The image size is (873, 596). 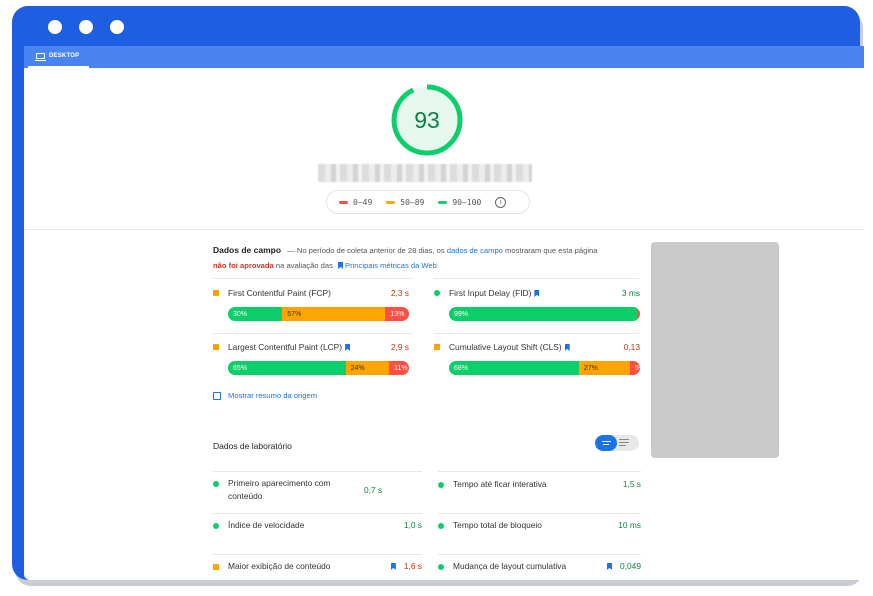 What do you see at coordinates (443, 202) in the screenshot?
I see `legend-good-swatch` at bounding box center [443, 202].